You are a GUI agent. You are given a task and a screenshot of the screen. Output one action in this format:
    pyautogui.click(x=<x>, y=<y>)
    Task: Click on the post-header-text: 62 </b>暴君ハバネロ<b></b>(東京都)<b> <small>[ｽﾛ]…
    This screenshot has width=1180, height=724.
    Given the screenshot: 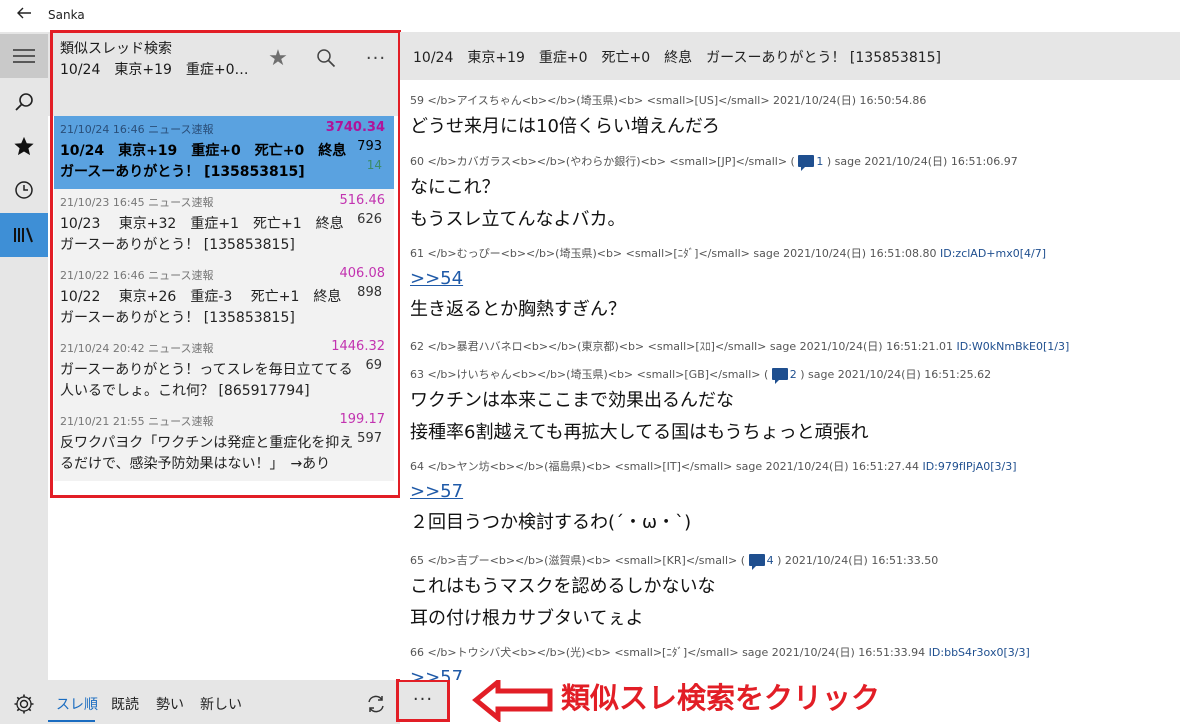 What is the action you would take?
    pyautogui.click(x=683, y=346)
    